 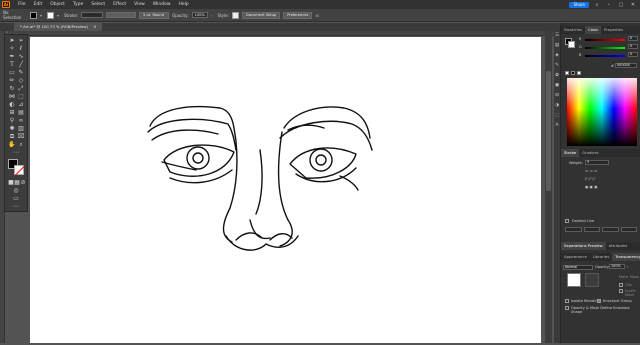 I want to click on maximize-icon: ▢, so click(x=621, y=5).